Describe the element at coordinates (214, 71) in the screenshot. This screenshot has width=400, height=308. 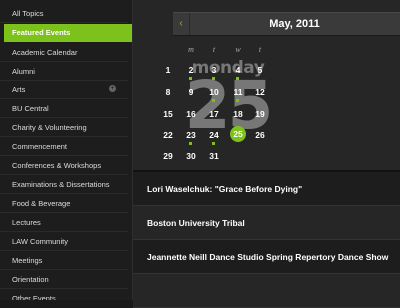
I see `calendar-day: 3` at that location.